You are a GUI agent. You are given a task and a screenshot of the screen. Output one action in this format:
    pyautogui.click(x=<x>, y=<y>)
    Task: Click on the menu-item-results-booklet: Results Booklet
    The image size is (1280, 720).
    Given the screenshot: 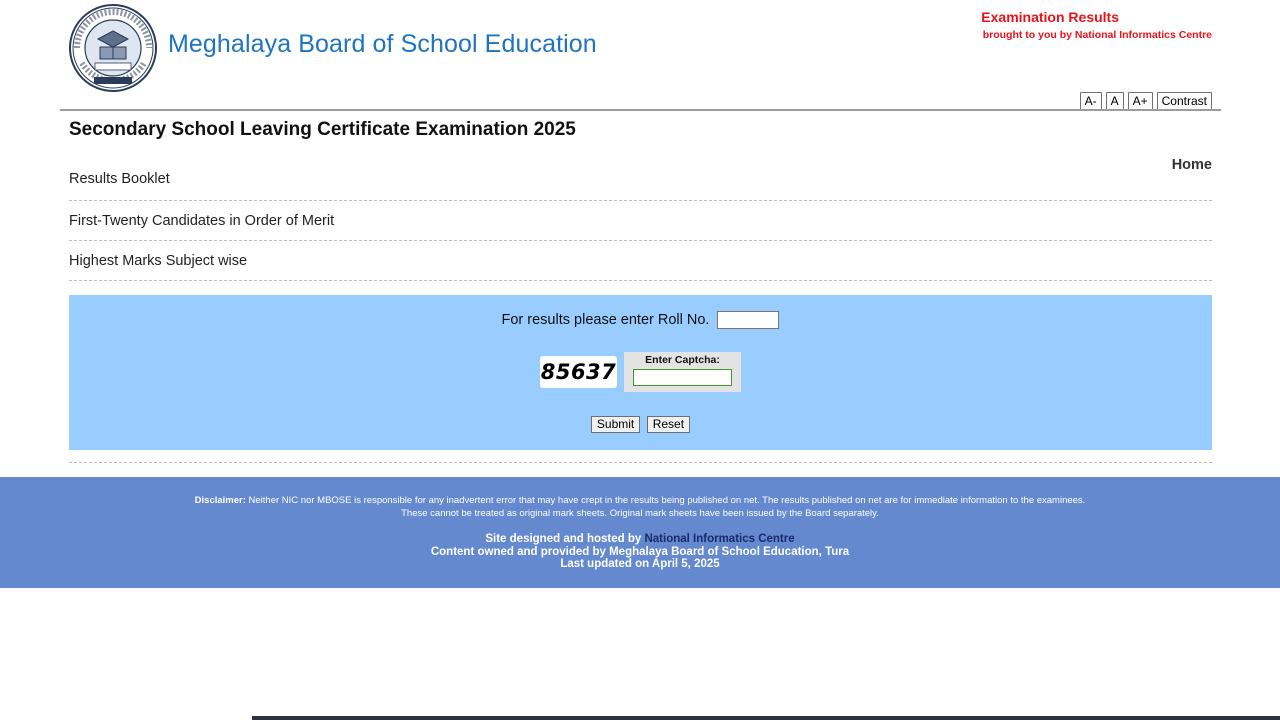 What is the action you would take?
    pyautogui.click(x=640, y=180)
    